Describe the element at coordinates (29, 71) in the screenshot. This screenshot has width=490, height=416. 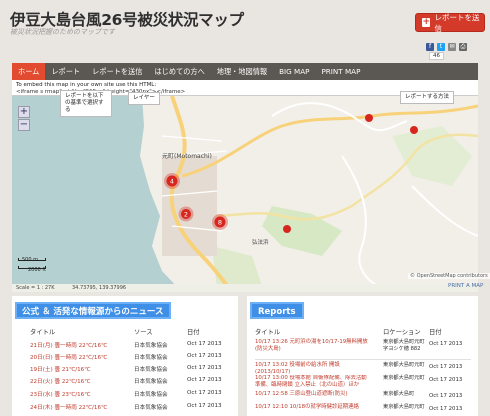
I see `nav-home: ホーム` at that location.